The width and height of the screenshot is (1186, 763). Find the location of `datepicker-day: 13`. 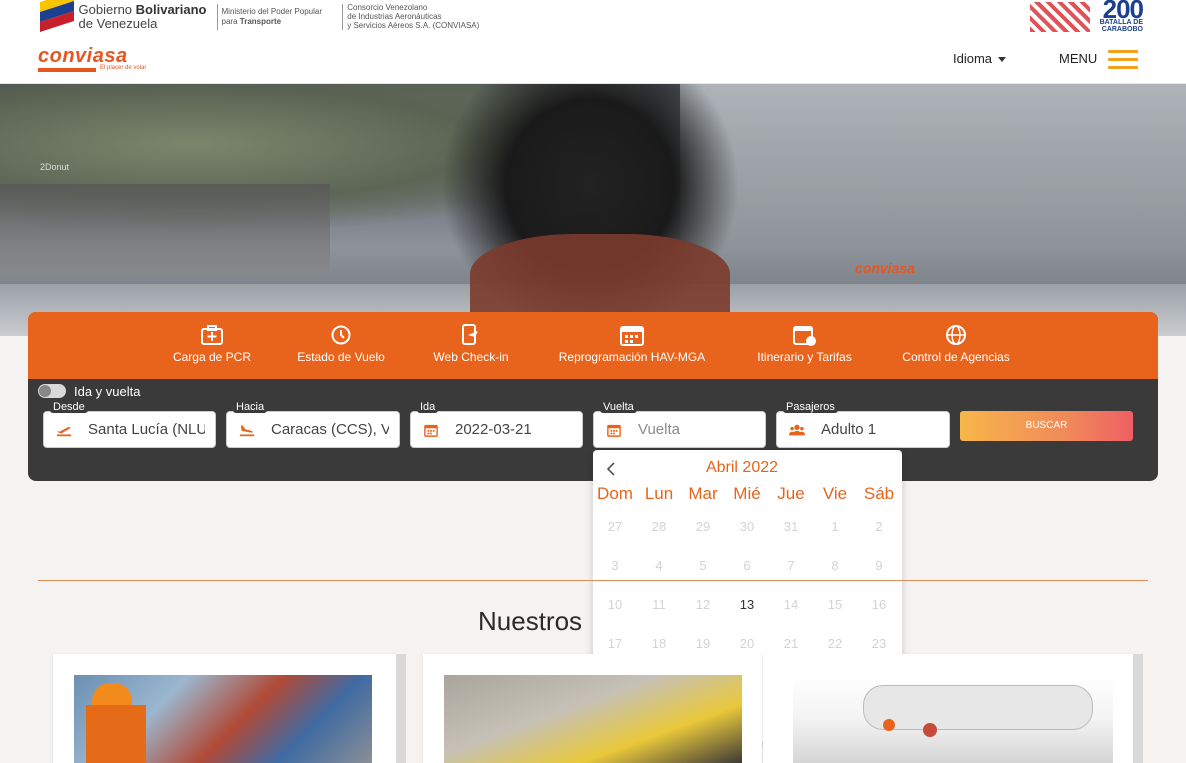

datepicker-day: 13 is located at coordinates (747, 604).